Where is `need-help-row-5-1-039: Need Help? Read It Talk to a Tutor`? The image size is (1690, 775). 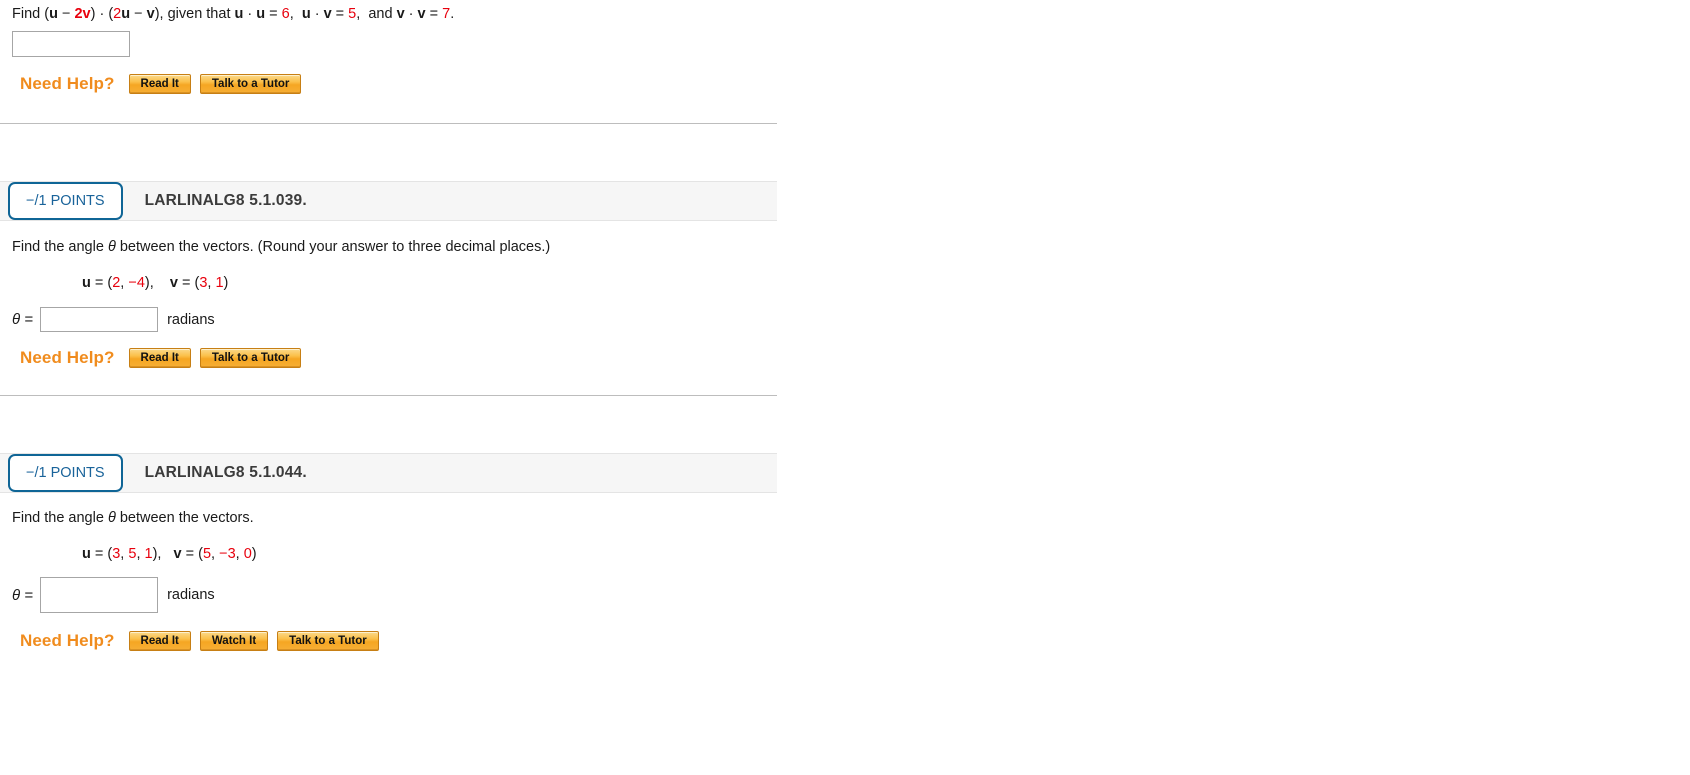 need-help-row-5-1-039: Need Help? Read It Talk to a Tutor is located at coordinates (398, 358).